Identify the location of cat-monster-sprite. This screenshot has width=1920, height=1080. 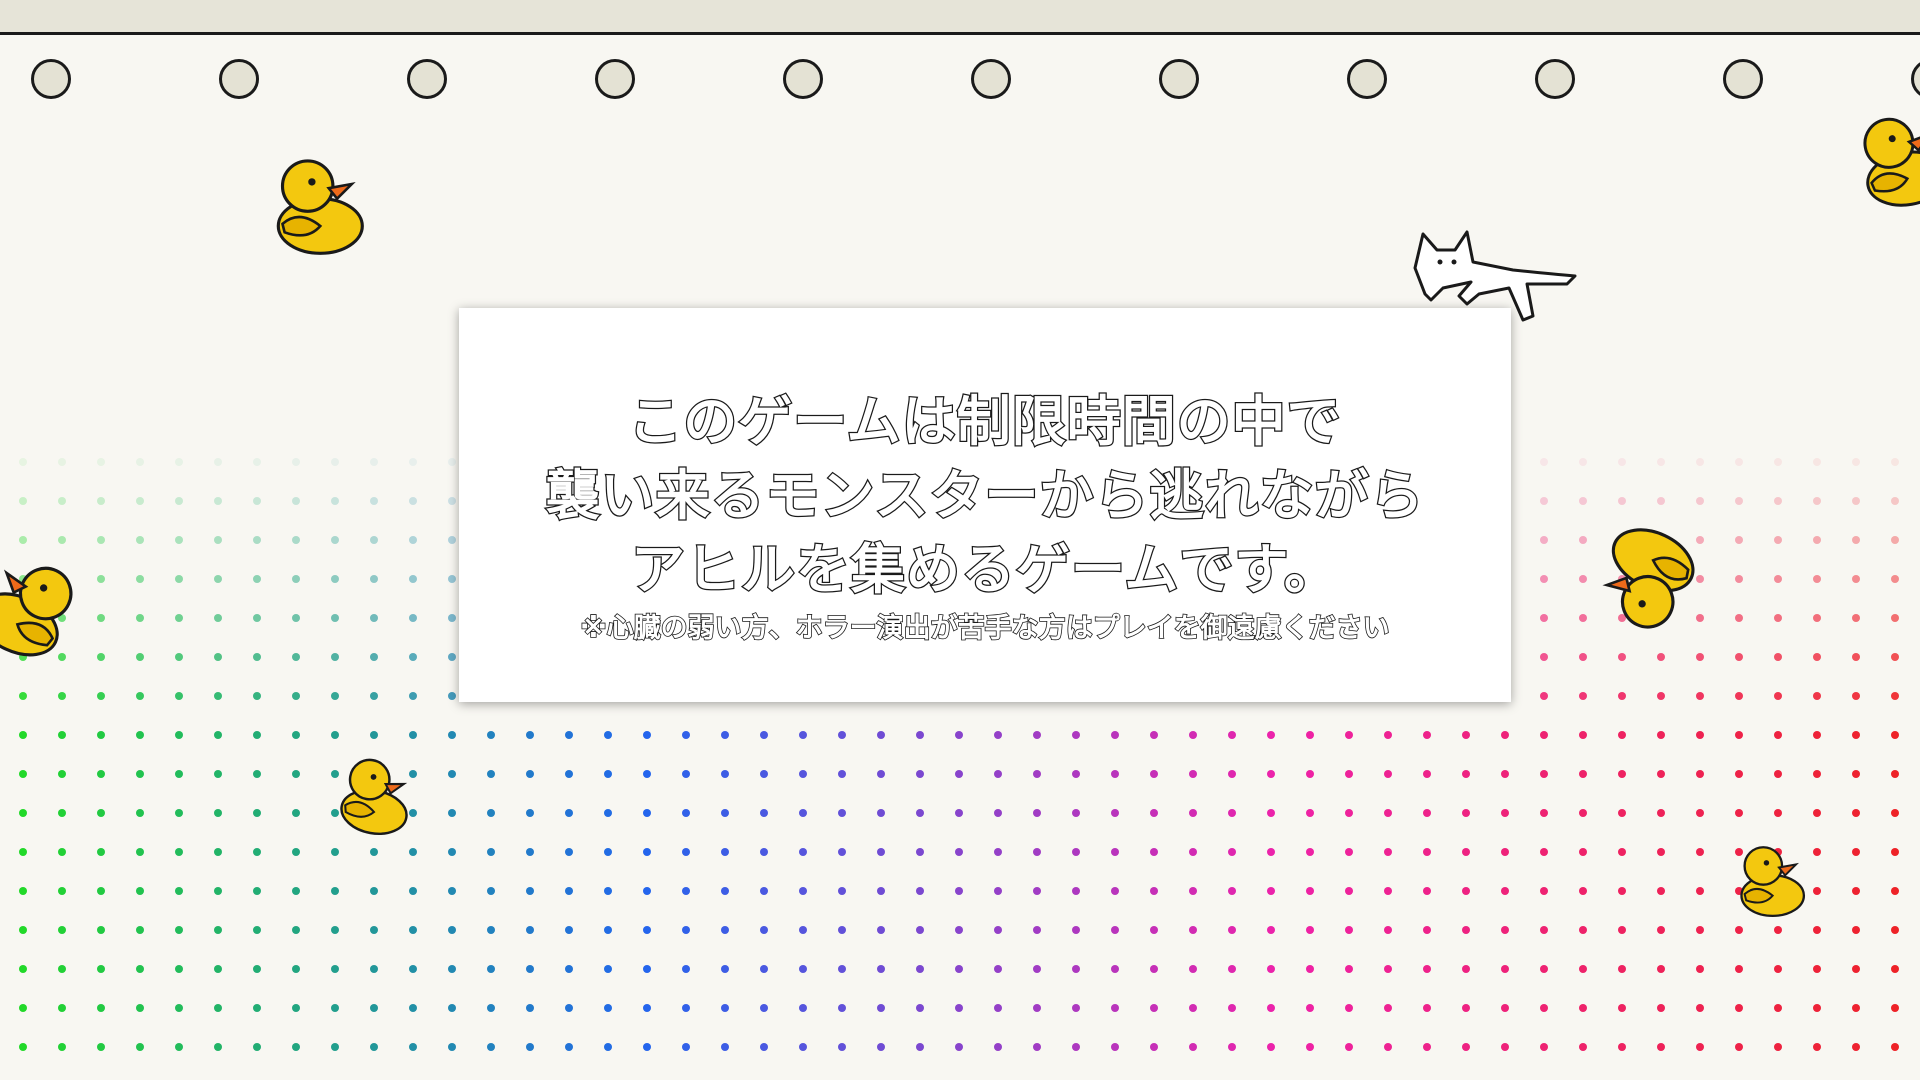
(1495, 276).